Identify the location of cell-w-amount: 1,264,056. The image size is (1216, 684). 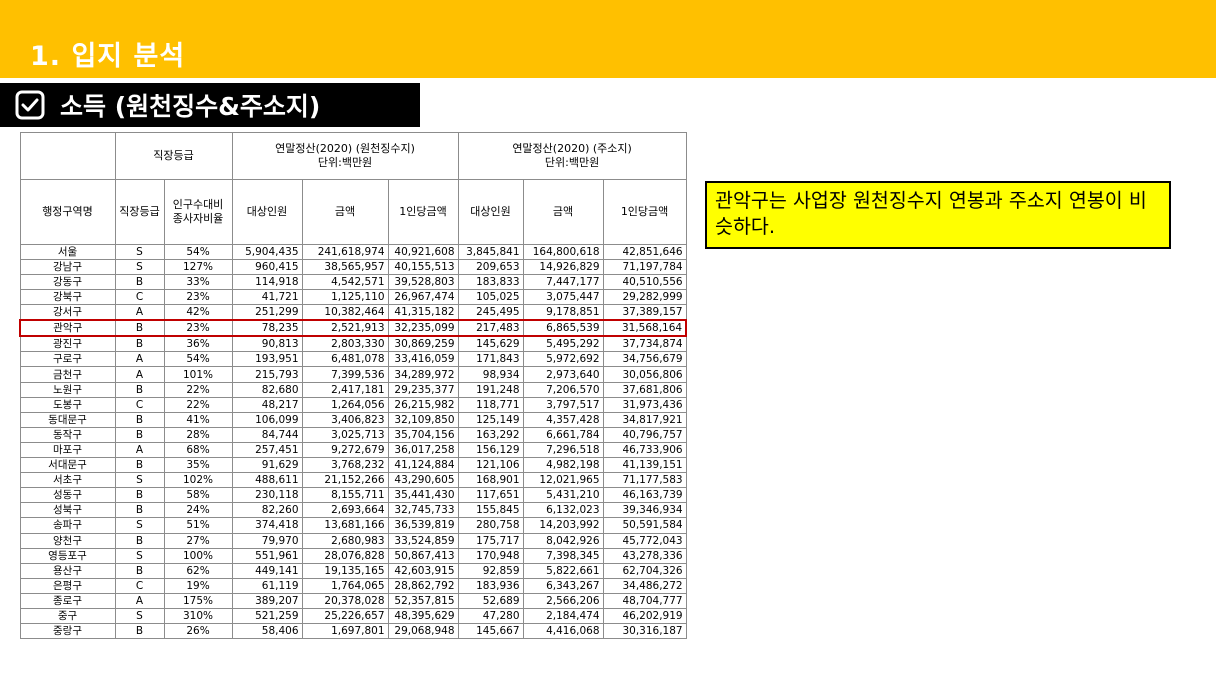
(345, 404).